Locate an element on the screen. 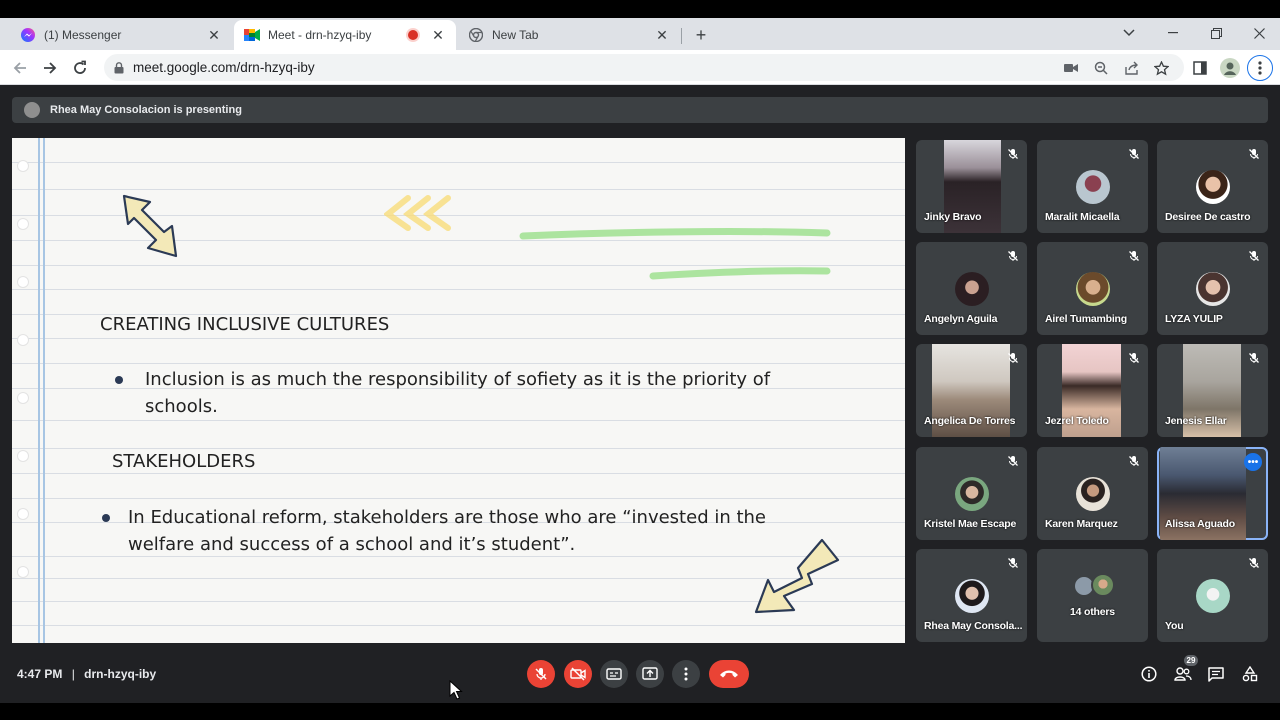 This screenshot has height=720, width=1280. camera-in-use-icon is located at coordinates (1071, 68).